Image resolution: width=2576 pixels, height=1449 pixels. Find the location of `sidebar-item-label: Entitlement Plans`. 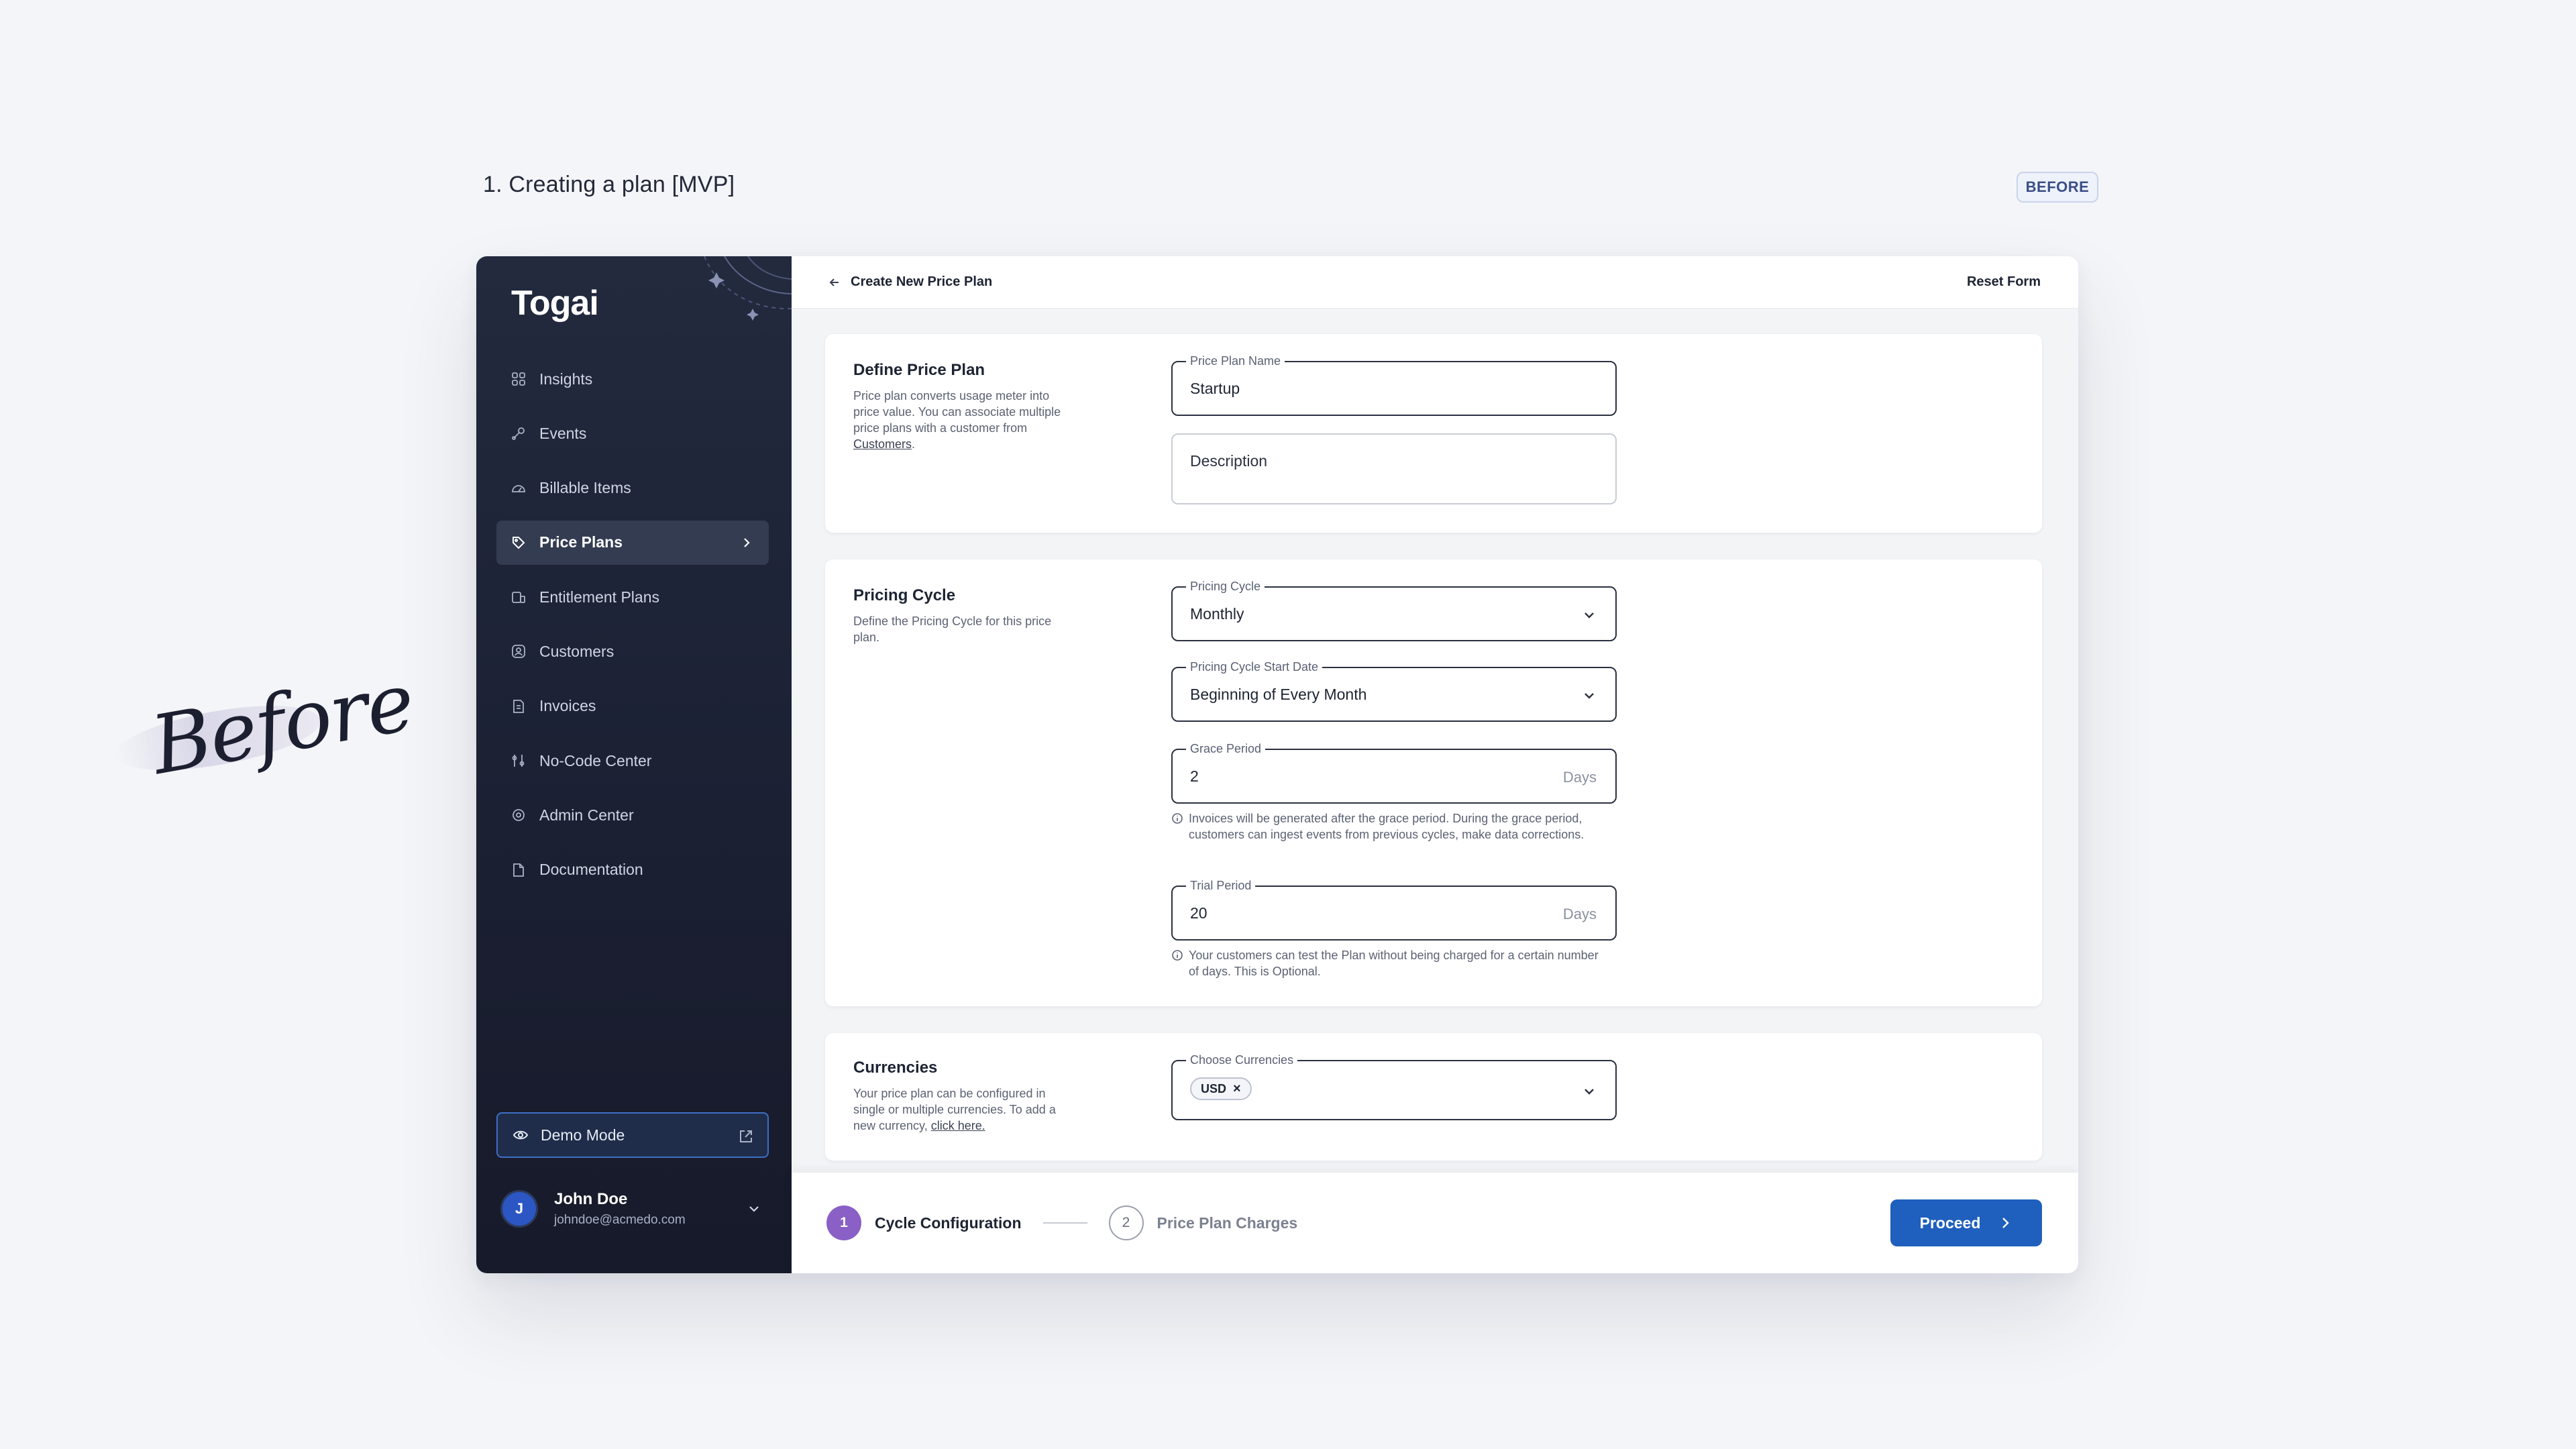

sidebar-item-label: Entitlement Plans is located at coordinates (599, 597).